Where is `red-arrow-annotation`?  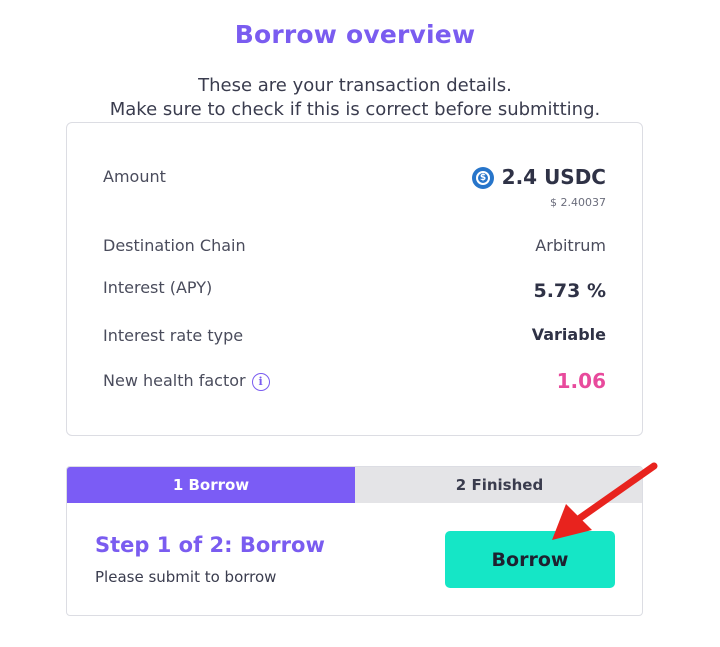
red-arrow-annotation is located at coordinates (605, 501).